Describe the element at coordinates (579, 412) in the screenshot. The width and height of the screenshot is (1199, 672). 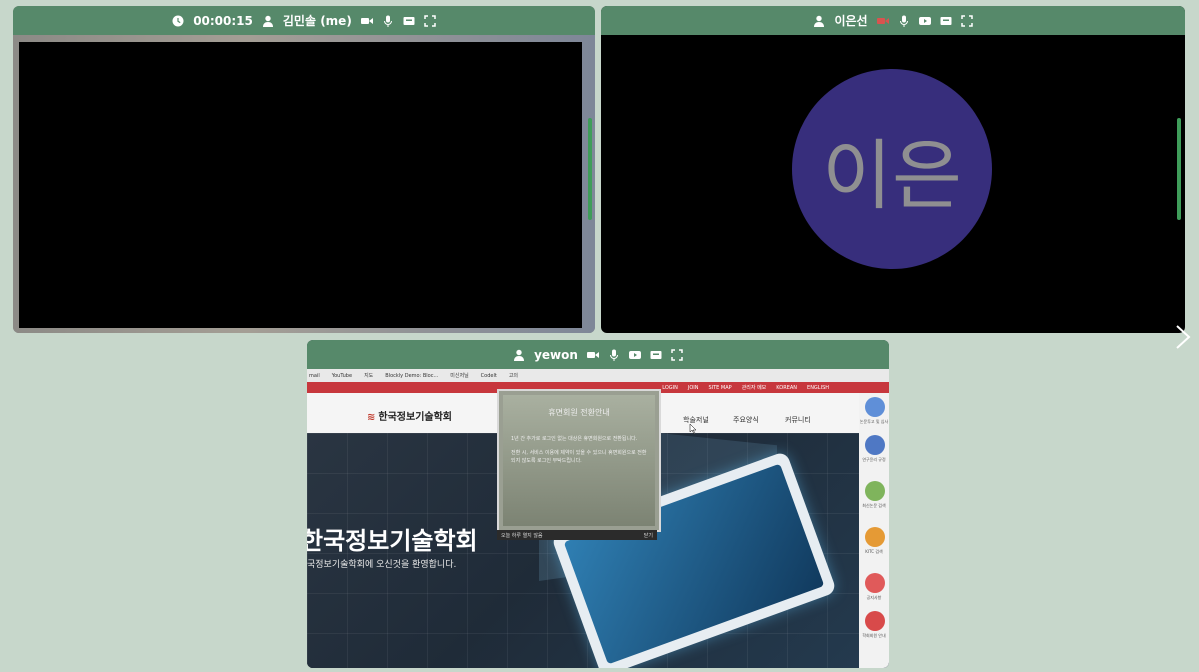
I see `popup-title: 휴면회원 전환안내` at that location.